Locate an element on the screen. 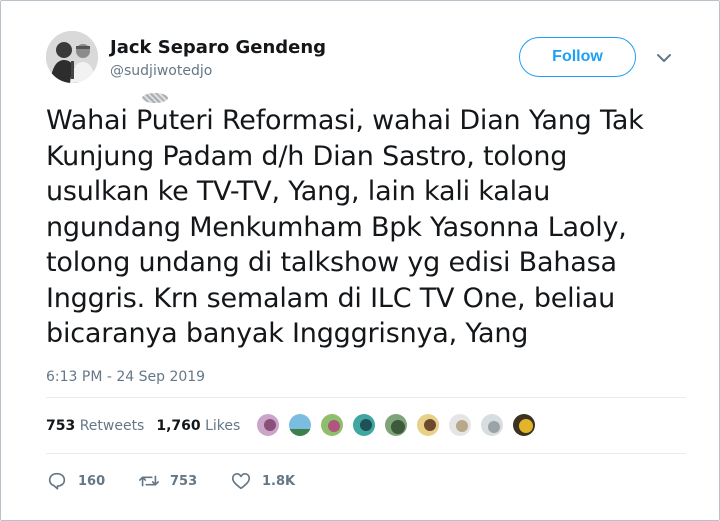 The height and width of the screenshot is (521, 720). retweet-count: 753 is located at coordinates (184, 481).